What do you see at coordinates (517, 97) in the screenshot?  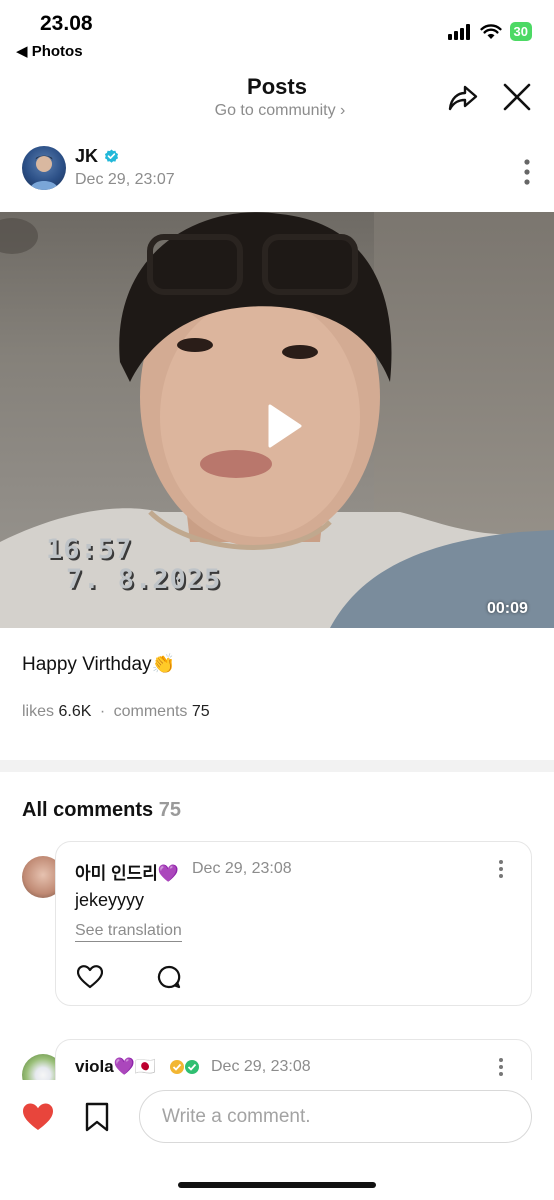 I see `close-icon` at bounding box center [517, 97].